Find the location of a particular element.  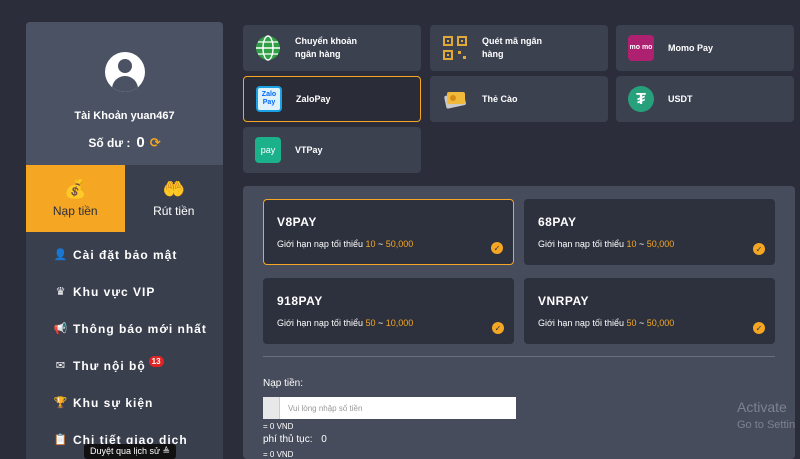

method-label-line1: Chuyển khoản is located at coordinates (326, 41).